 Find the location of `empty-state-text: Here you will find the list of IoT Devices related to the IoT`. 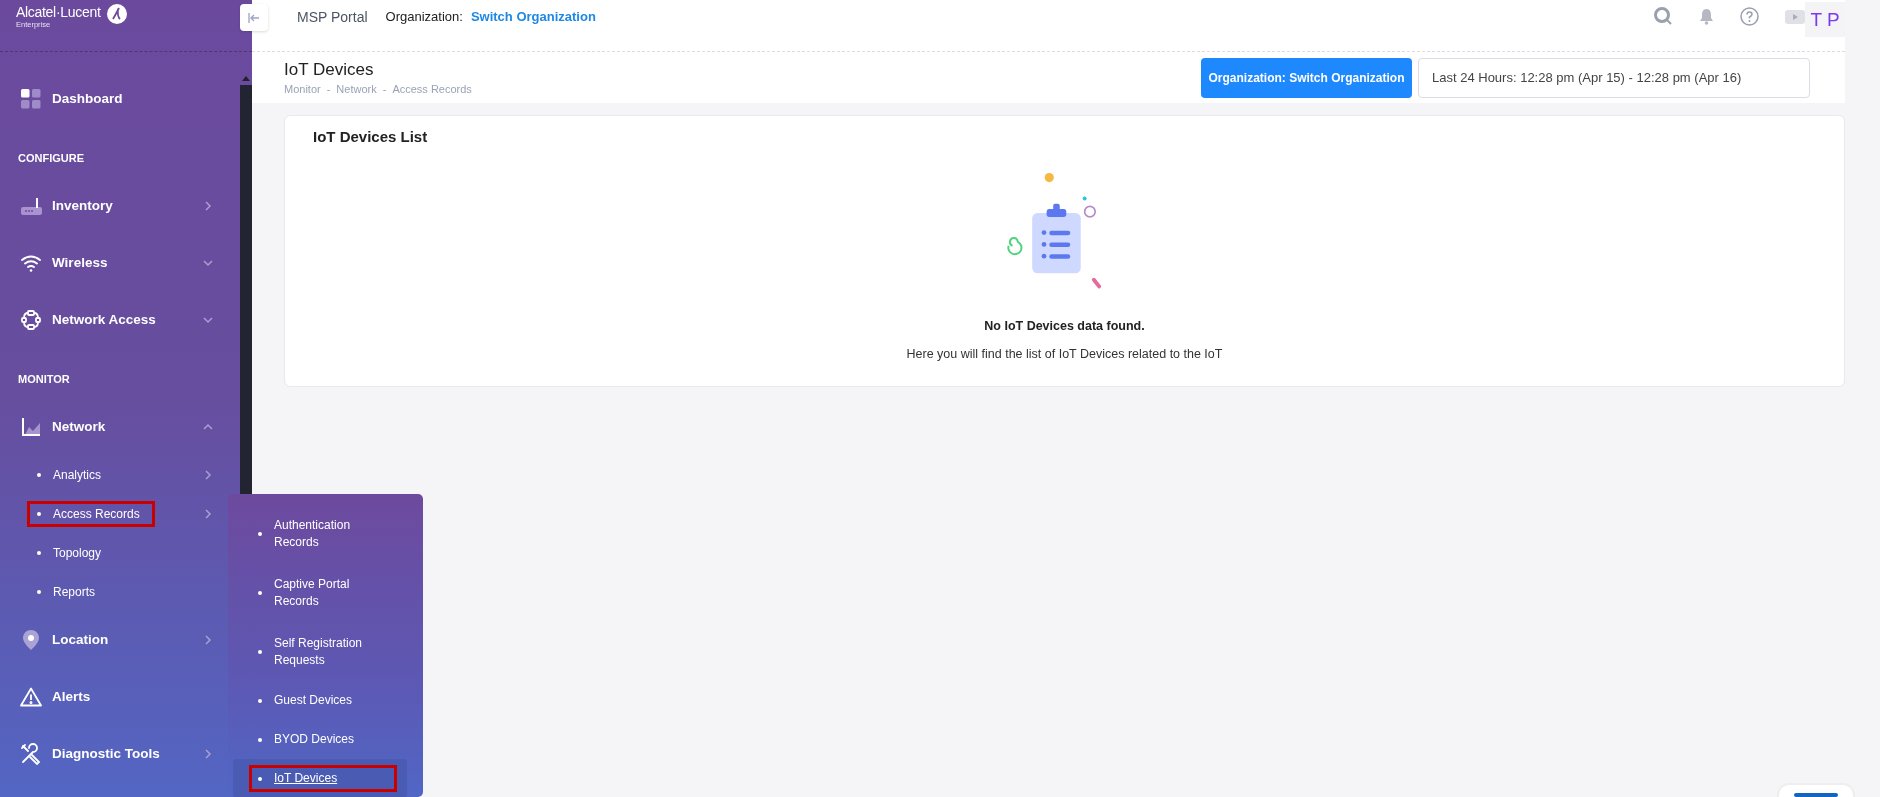

empty-state-text: Here you will find the list of IoT Devices related to the IoT is located at coordinates (1064, 354).